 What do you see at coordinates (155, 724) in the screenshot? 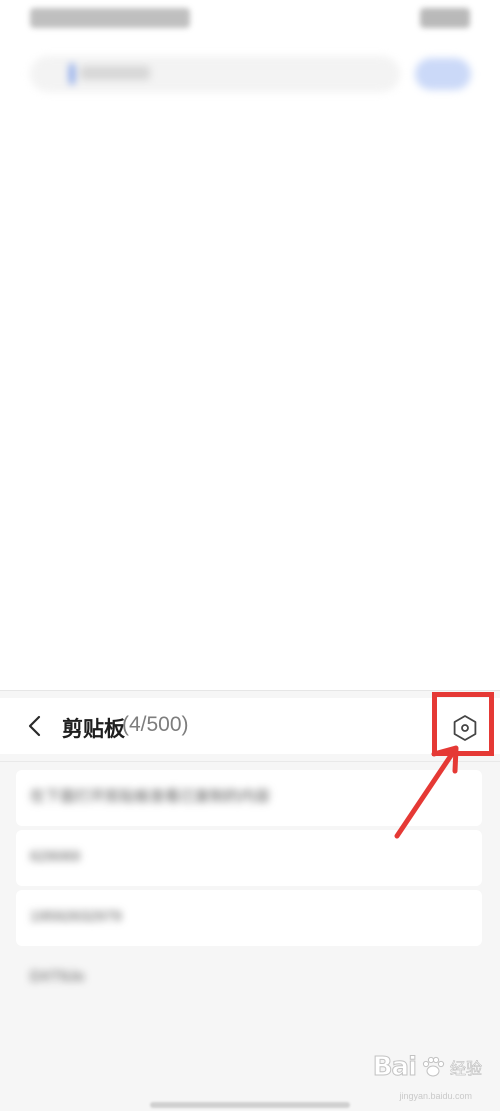
I see `clip-count: (4/500)` at bounding box center [155, 724].